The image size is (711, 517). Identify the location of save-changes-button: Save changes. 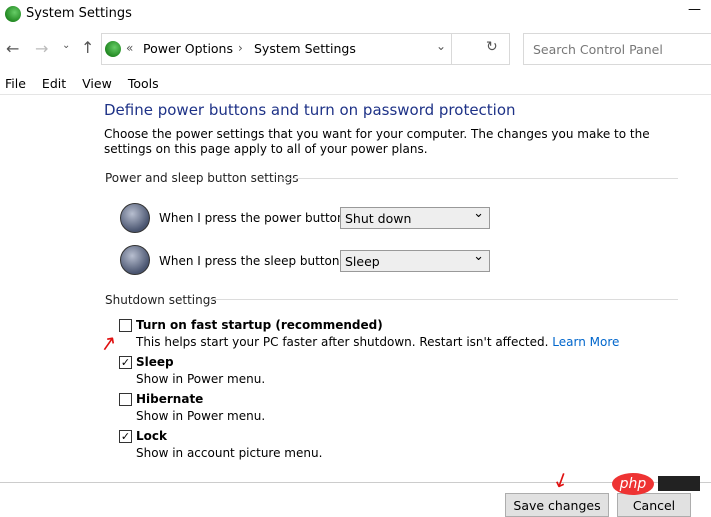
(557, 505).